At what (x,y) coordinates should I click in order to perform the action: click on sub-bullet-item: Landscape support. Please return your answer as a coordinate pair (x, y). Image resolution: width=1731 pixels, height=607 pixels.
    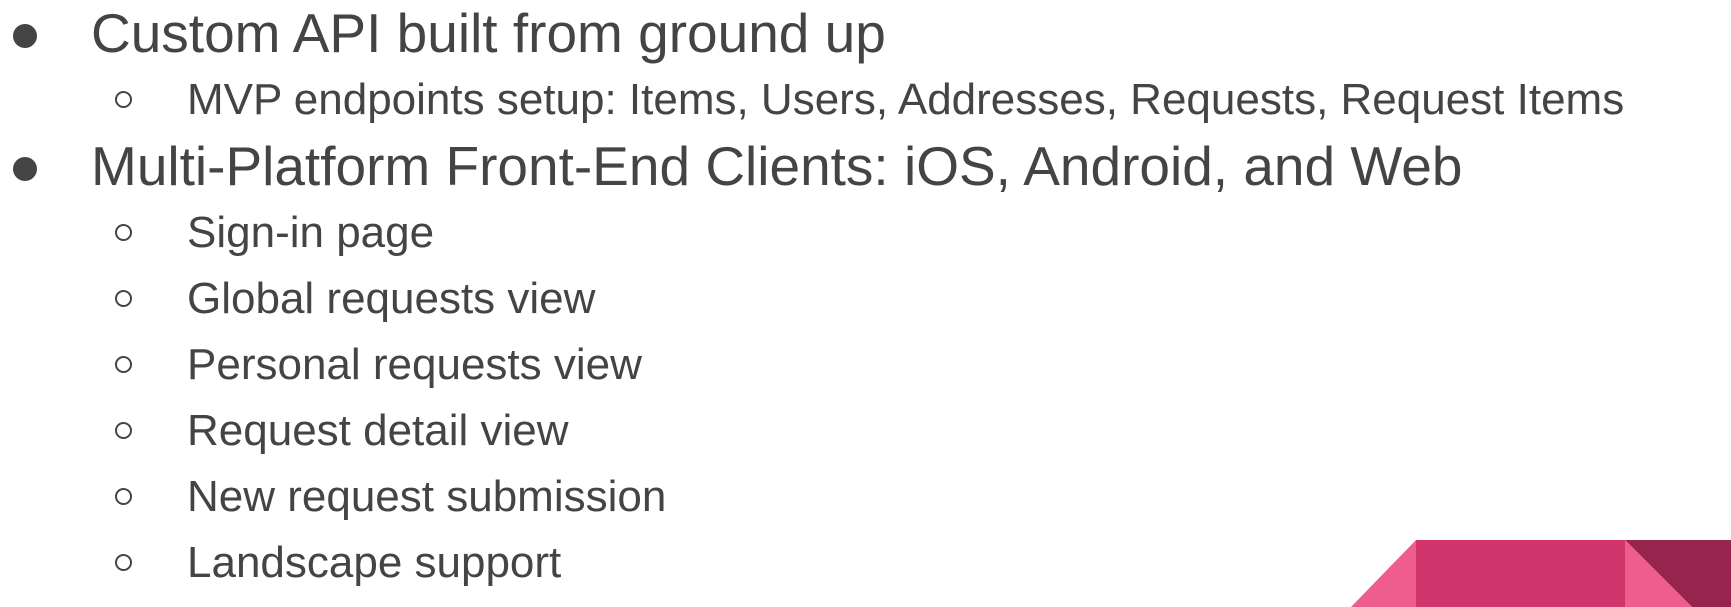
    Looking at the image, I should click on (865, 563).